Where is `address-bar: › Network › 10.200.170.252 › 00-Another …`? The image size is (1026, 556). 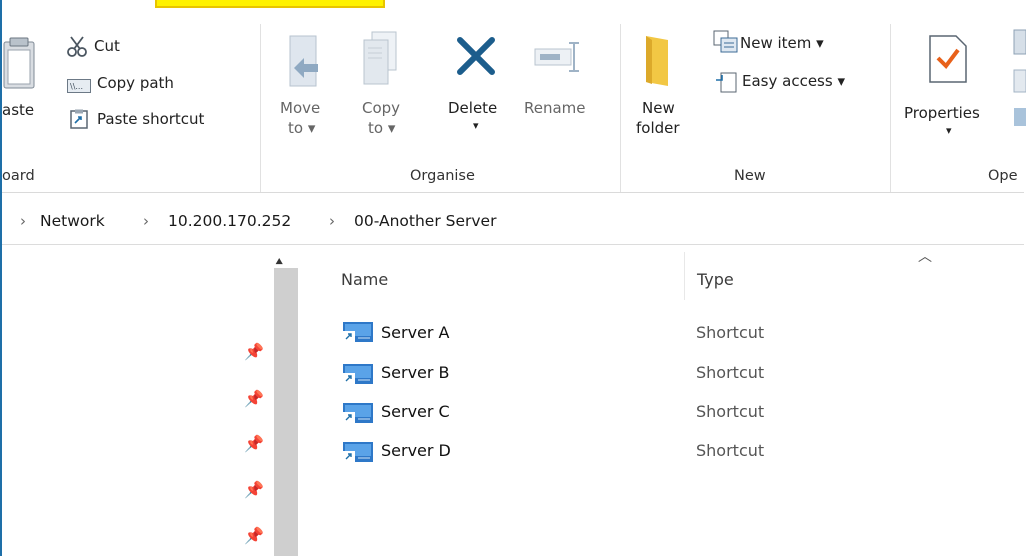
address-bar: › Network › 10.200.170.252 › 00-Another … is located at coordinates (513, 220).